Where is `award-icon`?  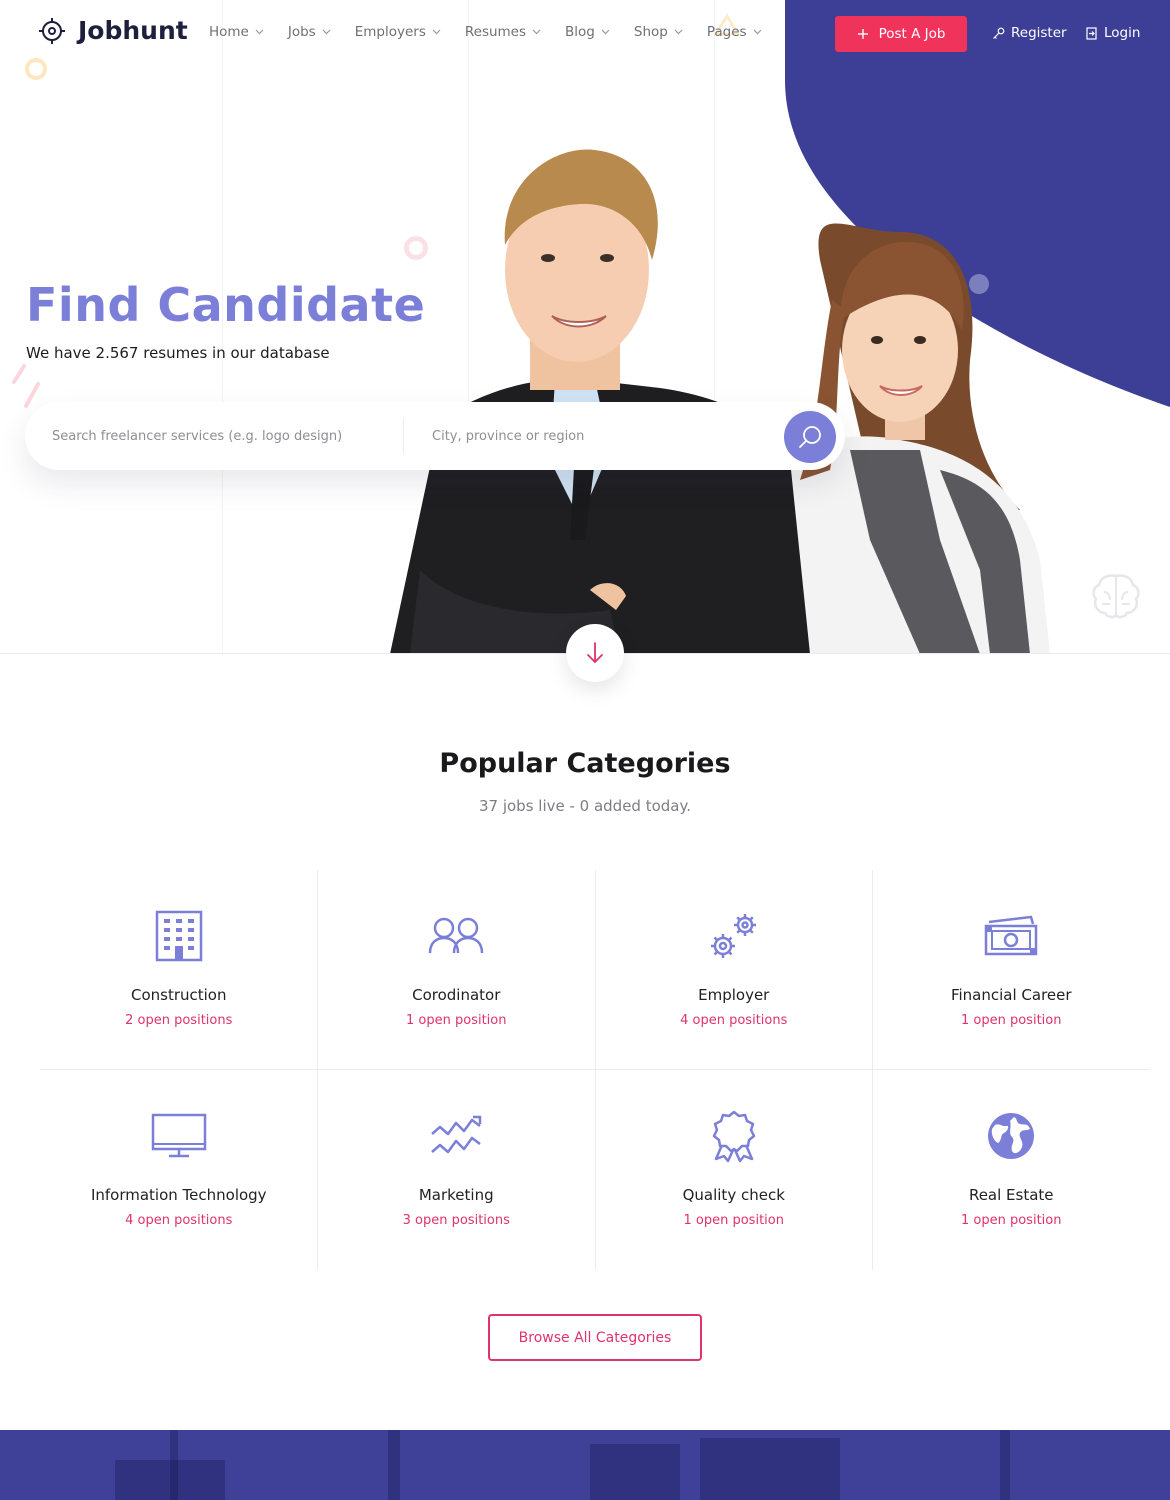
award-icon is located at coordinates (734, 1136).